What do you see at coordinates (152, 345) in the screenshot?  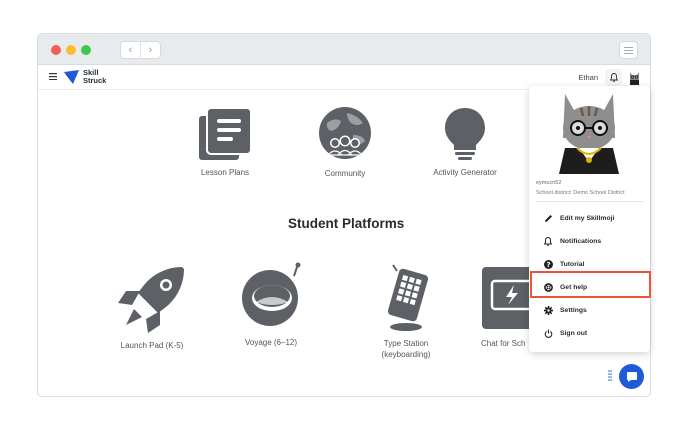 I see `tile-label: Launch Pad (K-5)` at bounding box center [152, 345].